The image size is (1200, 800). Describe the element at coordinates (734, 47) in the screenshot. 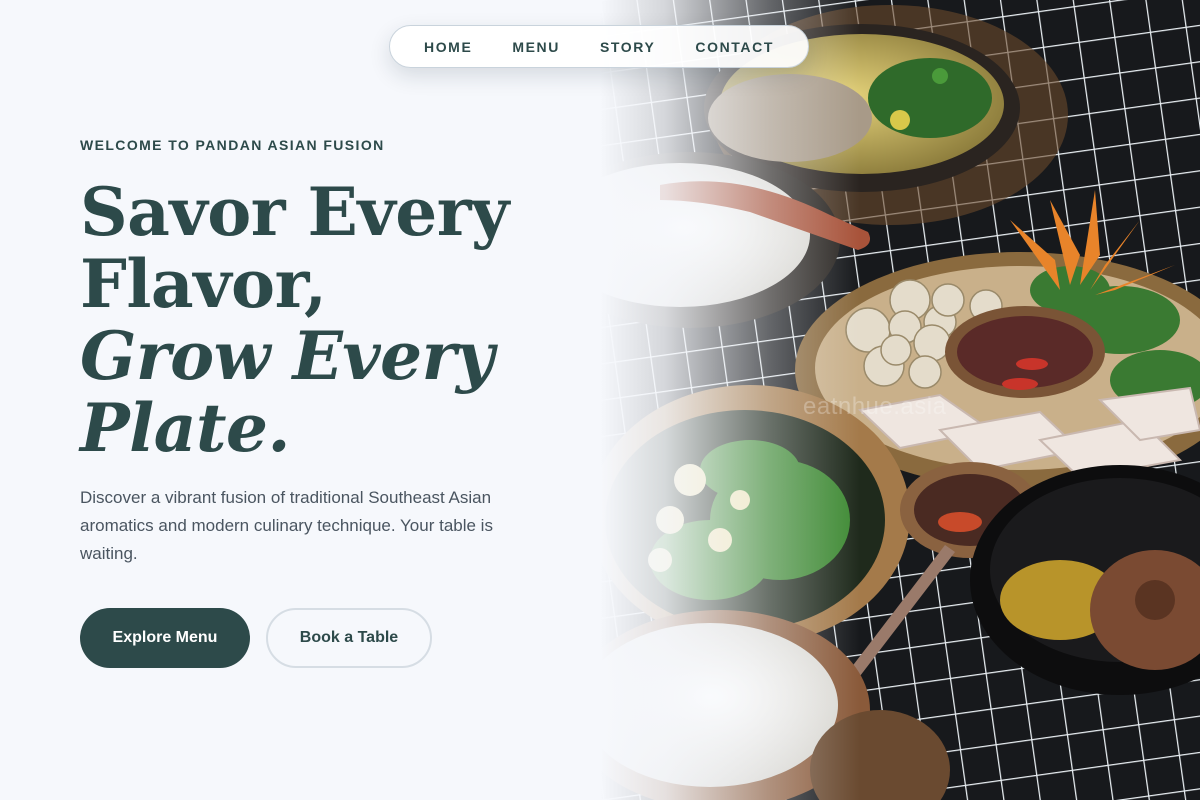

I see `nav-contact: CONTACT` at that location.